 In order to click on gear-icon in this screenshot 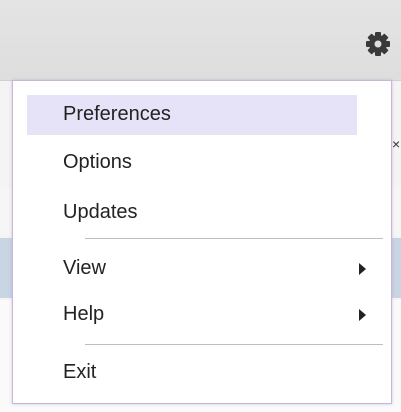, I will do `click(378, 44)`.